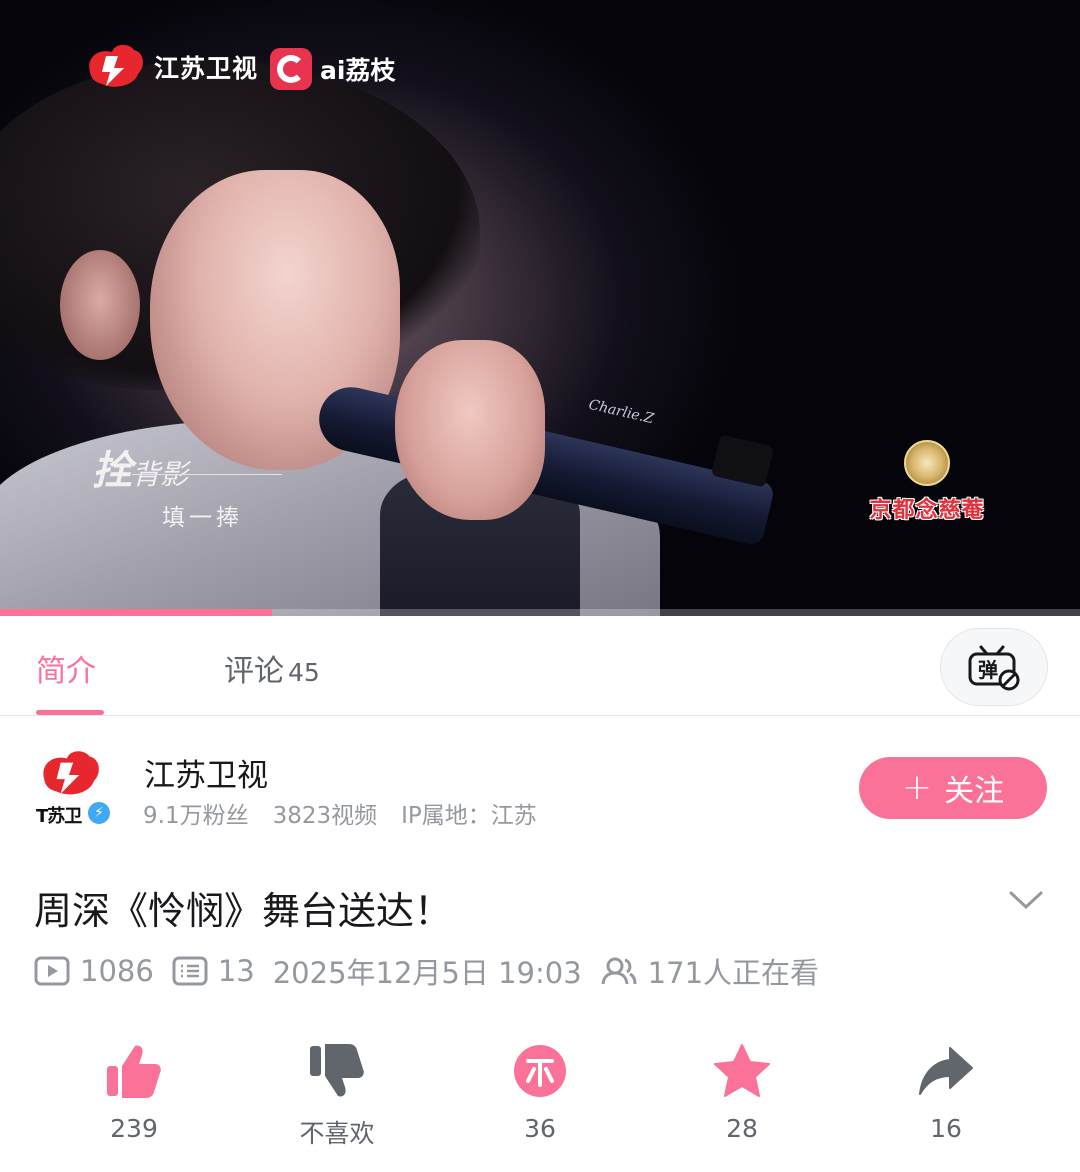  What do you see at coordinates (70, 712) in the screenshot?
I see `active-tab-indicator` at bounding box center [70, 712].